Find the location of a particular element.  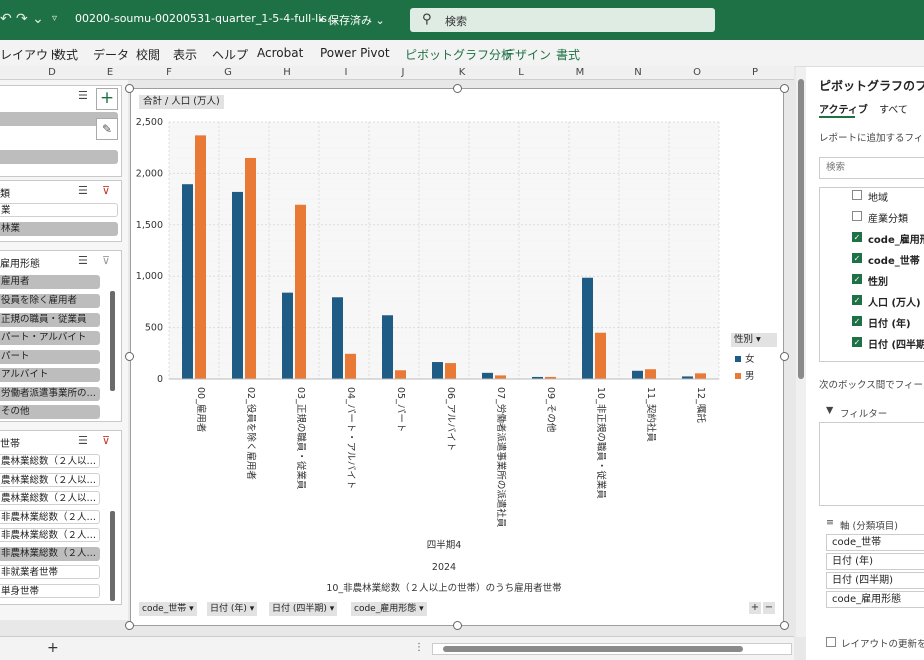

horizontal-scrollbar is located at coordinates (612, 649).